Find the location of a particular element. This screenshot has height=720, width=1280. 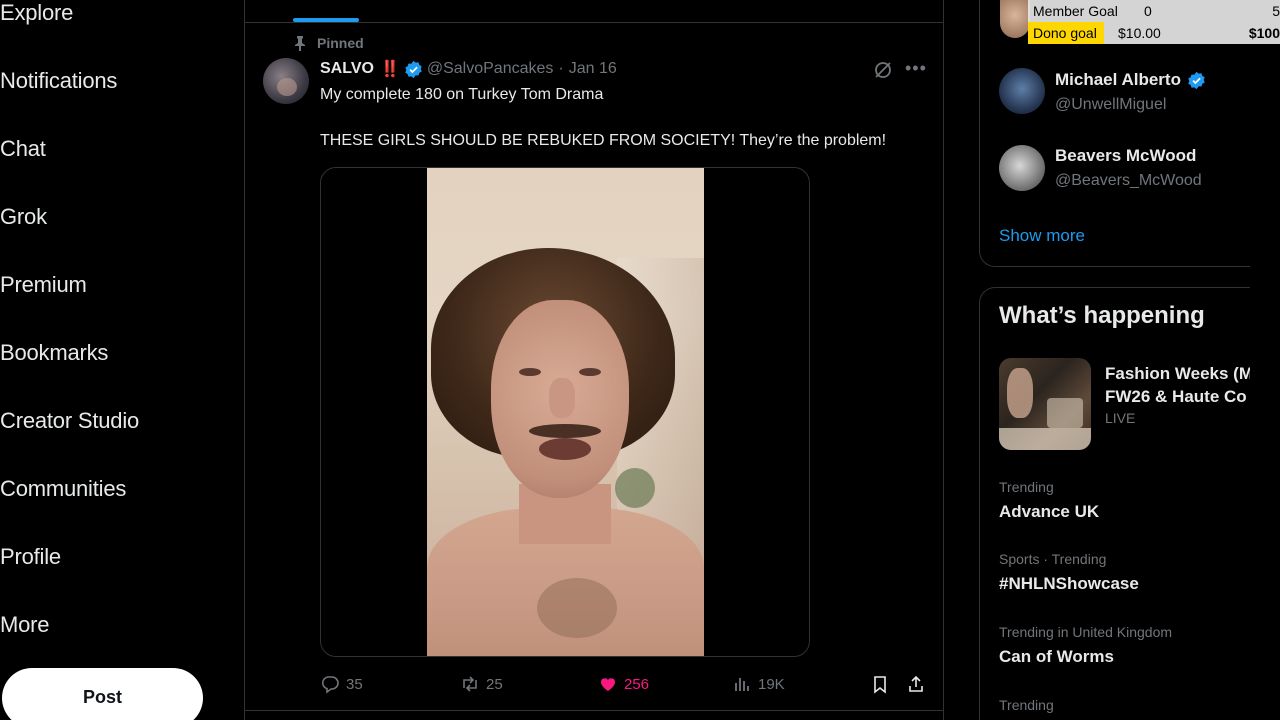

member-goal-target: 5 is located at coordinates (1276, 11).